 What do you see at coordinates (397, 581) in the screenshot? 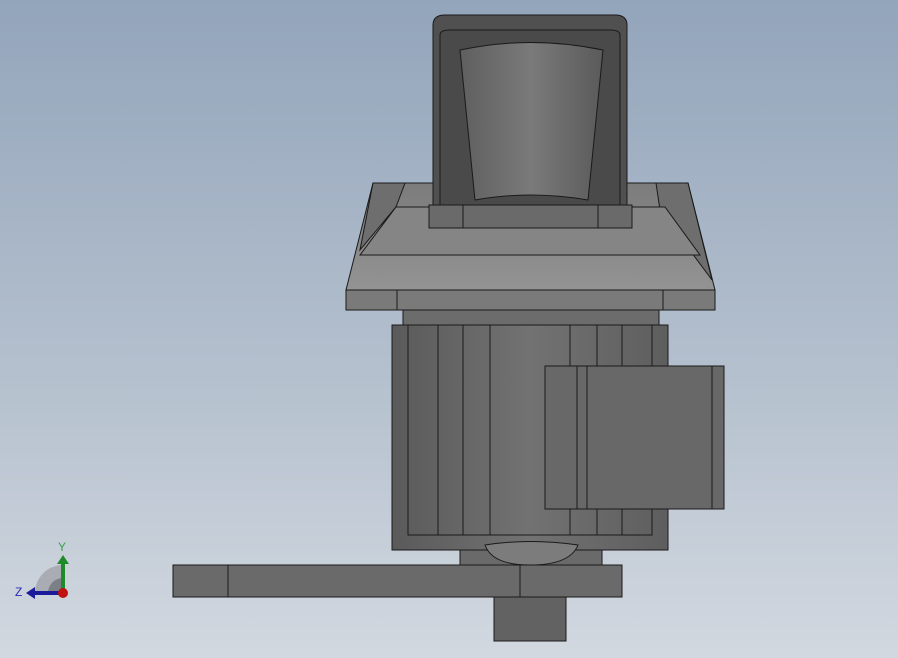
I see `base-bar` at bounding box center [397, 581].